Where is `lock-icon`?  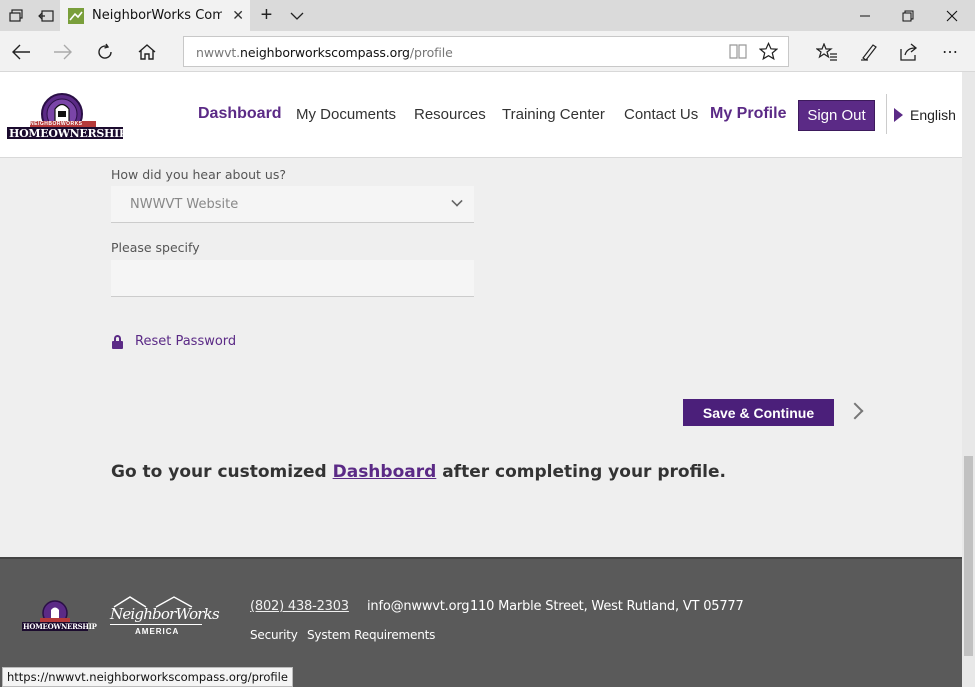
lock-icon is located at coordinates (117, 341).